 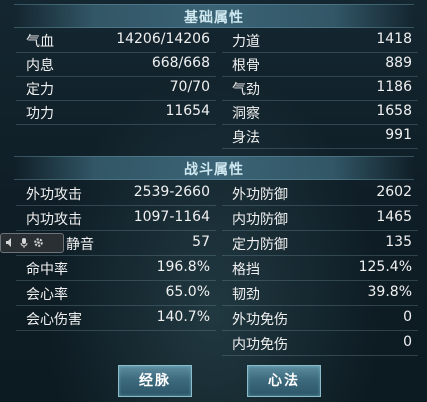 What do you see at coordinates (116, 318) in the screenshot?
I see `stat-row-crit-damage: 会心伤害 140.7%` at bounding box center [116, 318].